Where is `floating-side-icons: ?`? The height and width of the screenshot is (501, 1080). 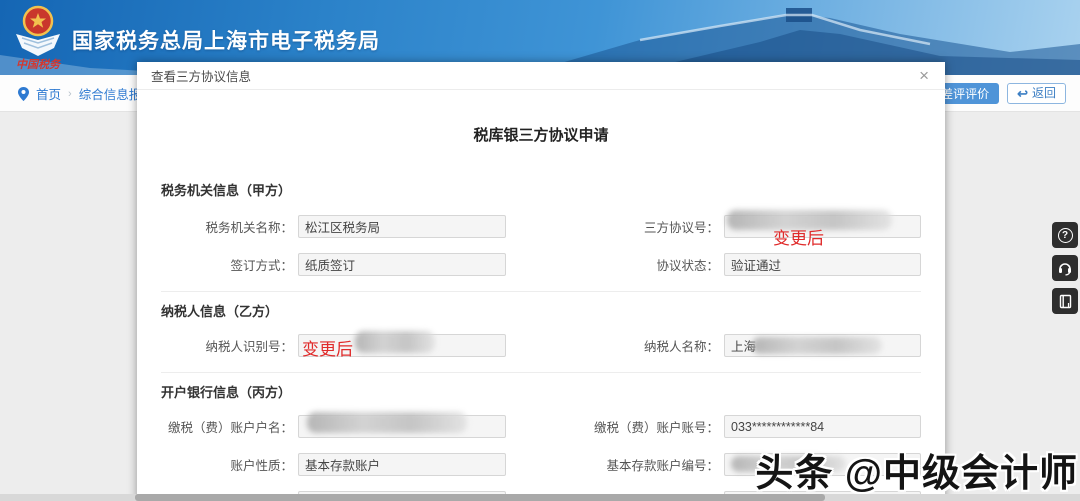 floating-side-icons: ? is located at coordinates (1065, 268).